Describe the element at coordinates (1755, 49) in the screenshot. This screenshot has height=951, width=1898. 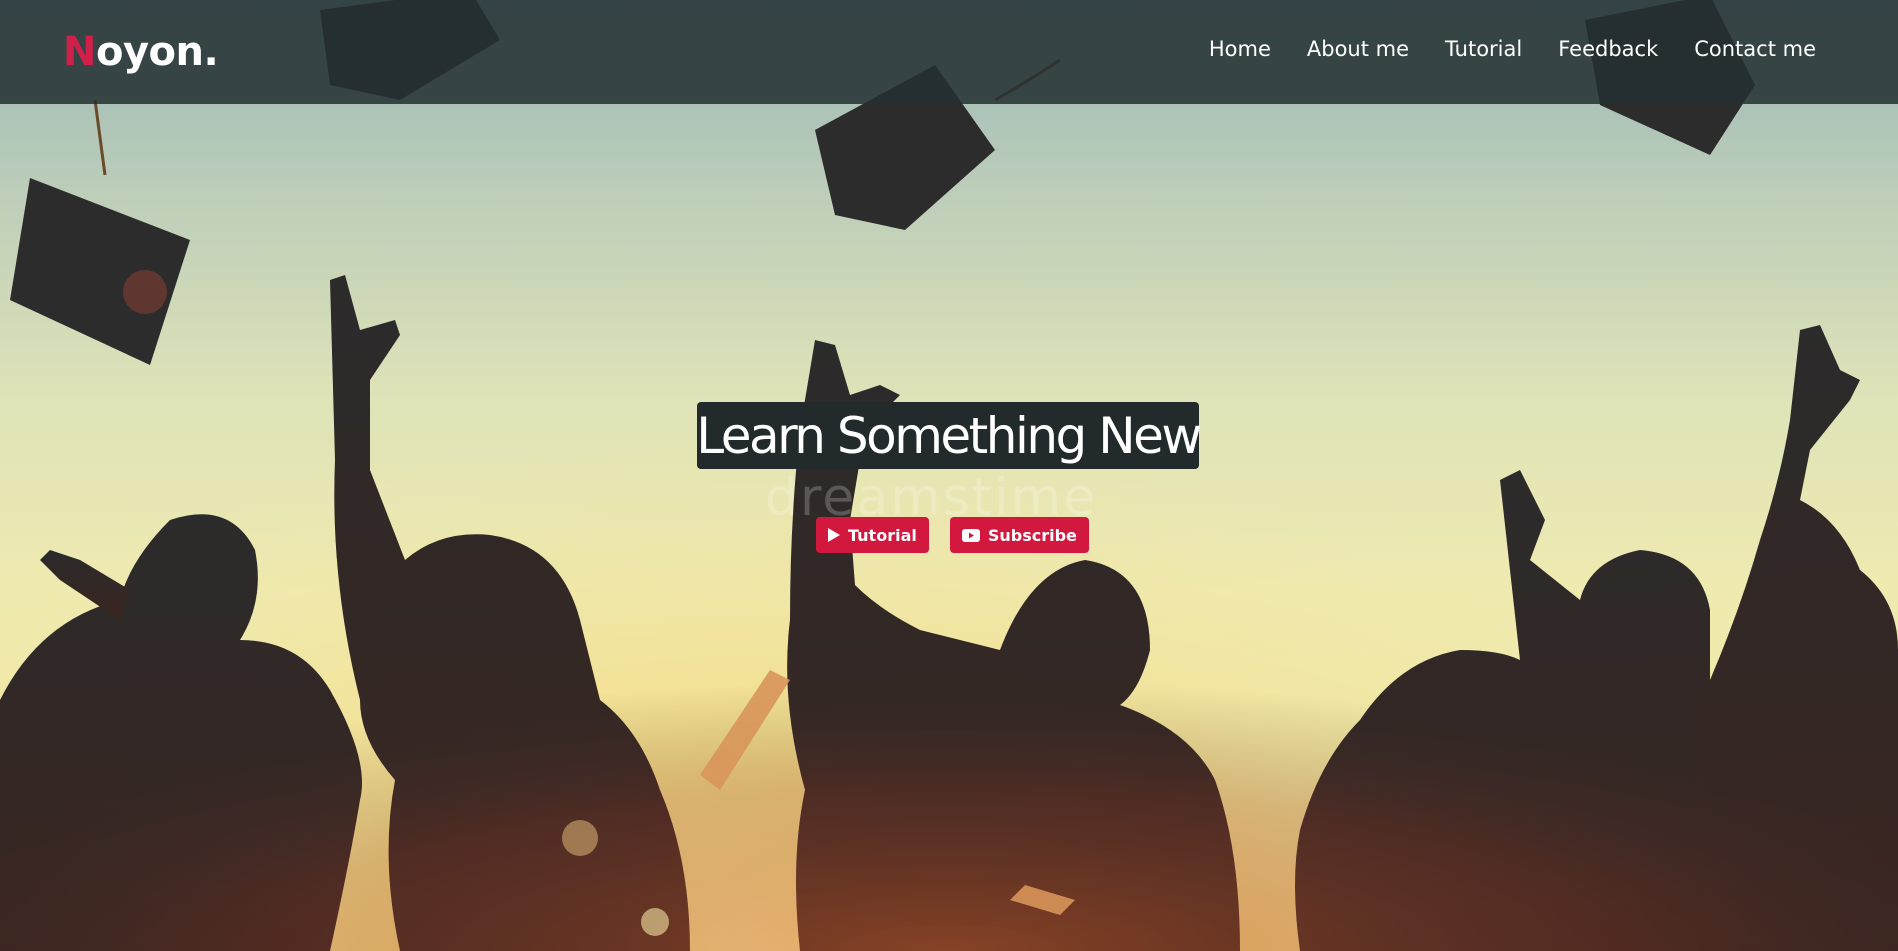
I see `nav-link-contact-me: Contact me` at that location.